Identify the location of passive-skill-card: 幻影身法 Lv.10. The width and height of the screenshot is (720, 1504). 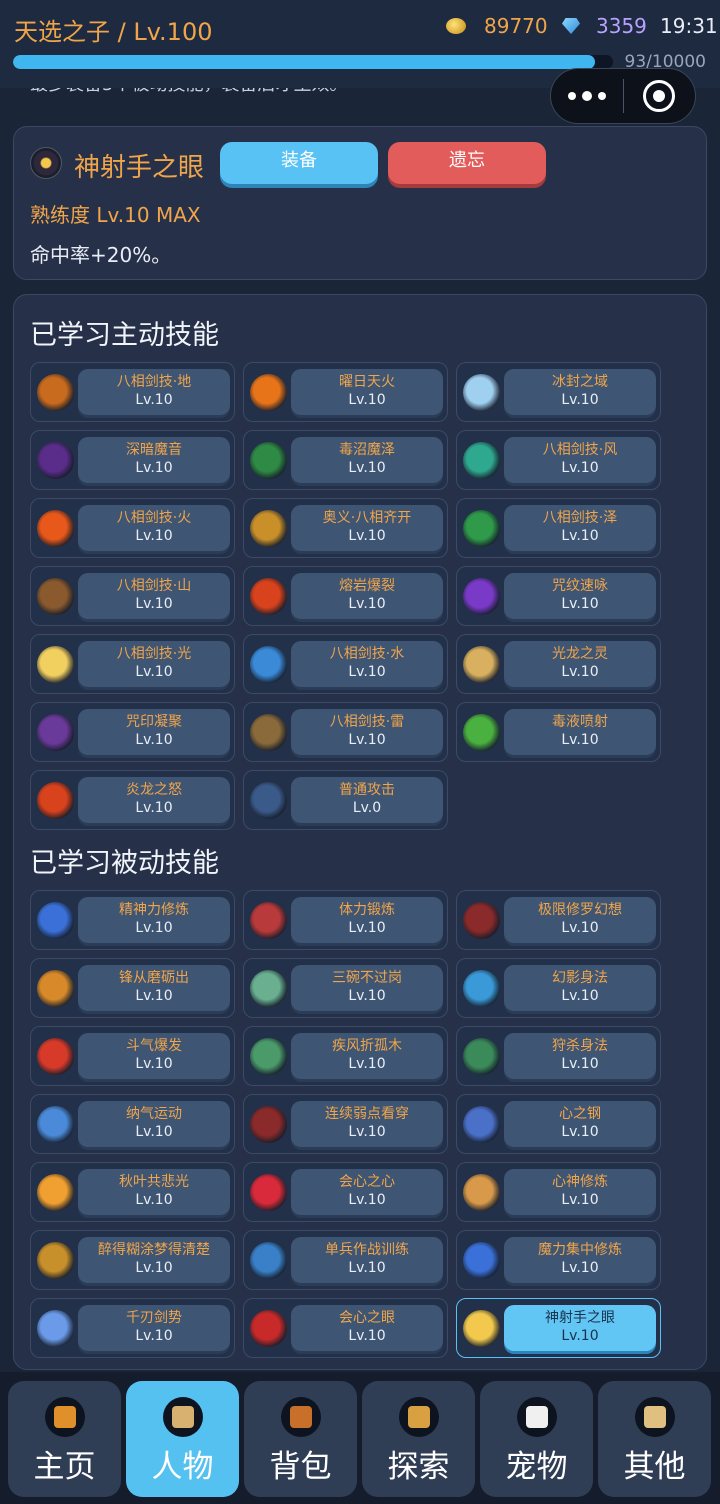
(558, 988).